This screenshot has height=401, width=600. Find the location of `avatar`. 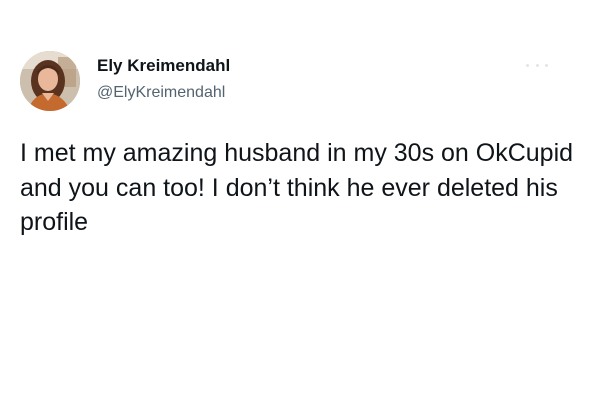

avatar is located at coordinates (50, 81).